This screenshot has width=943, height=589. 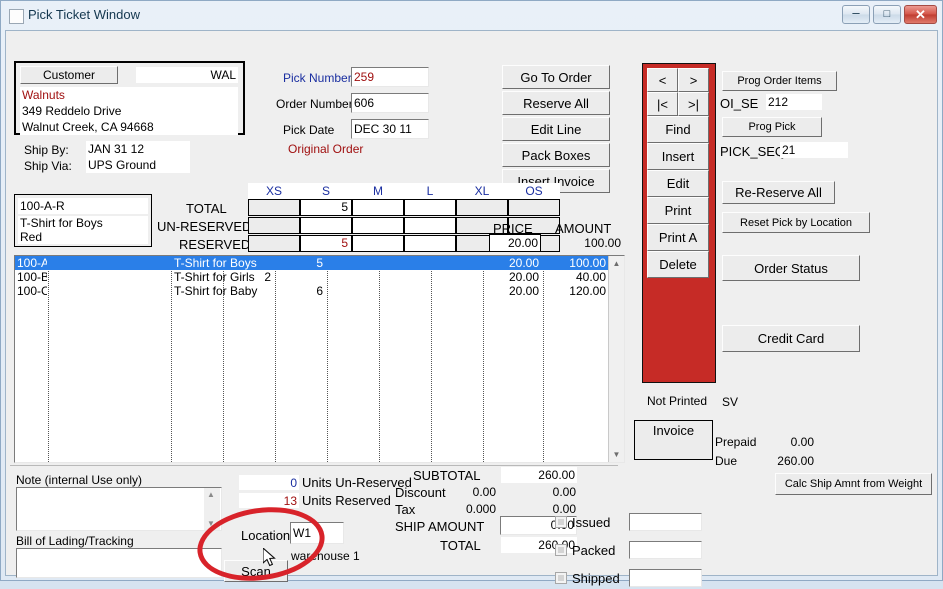 What do you see at coordinates (83, 230) in the screenshot?
I see `item-description-field: T-Shirt for Boys Red` at bounding box center [83, 230].